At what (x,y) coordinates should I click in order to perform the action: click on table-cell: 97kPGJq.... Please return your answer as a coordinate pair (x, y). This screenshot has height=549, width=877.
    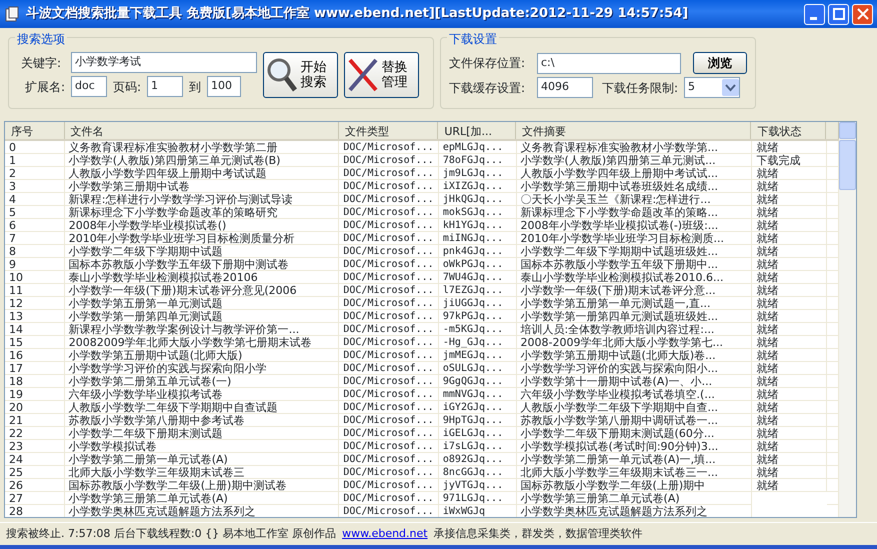
    Looking at the image, I should click on (477, 316).